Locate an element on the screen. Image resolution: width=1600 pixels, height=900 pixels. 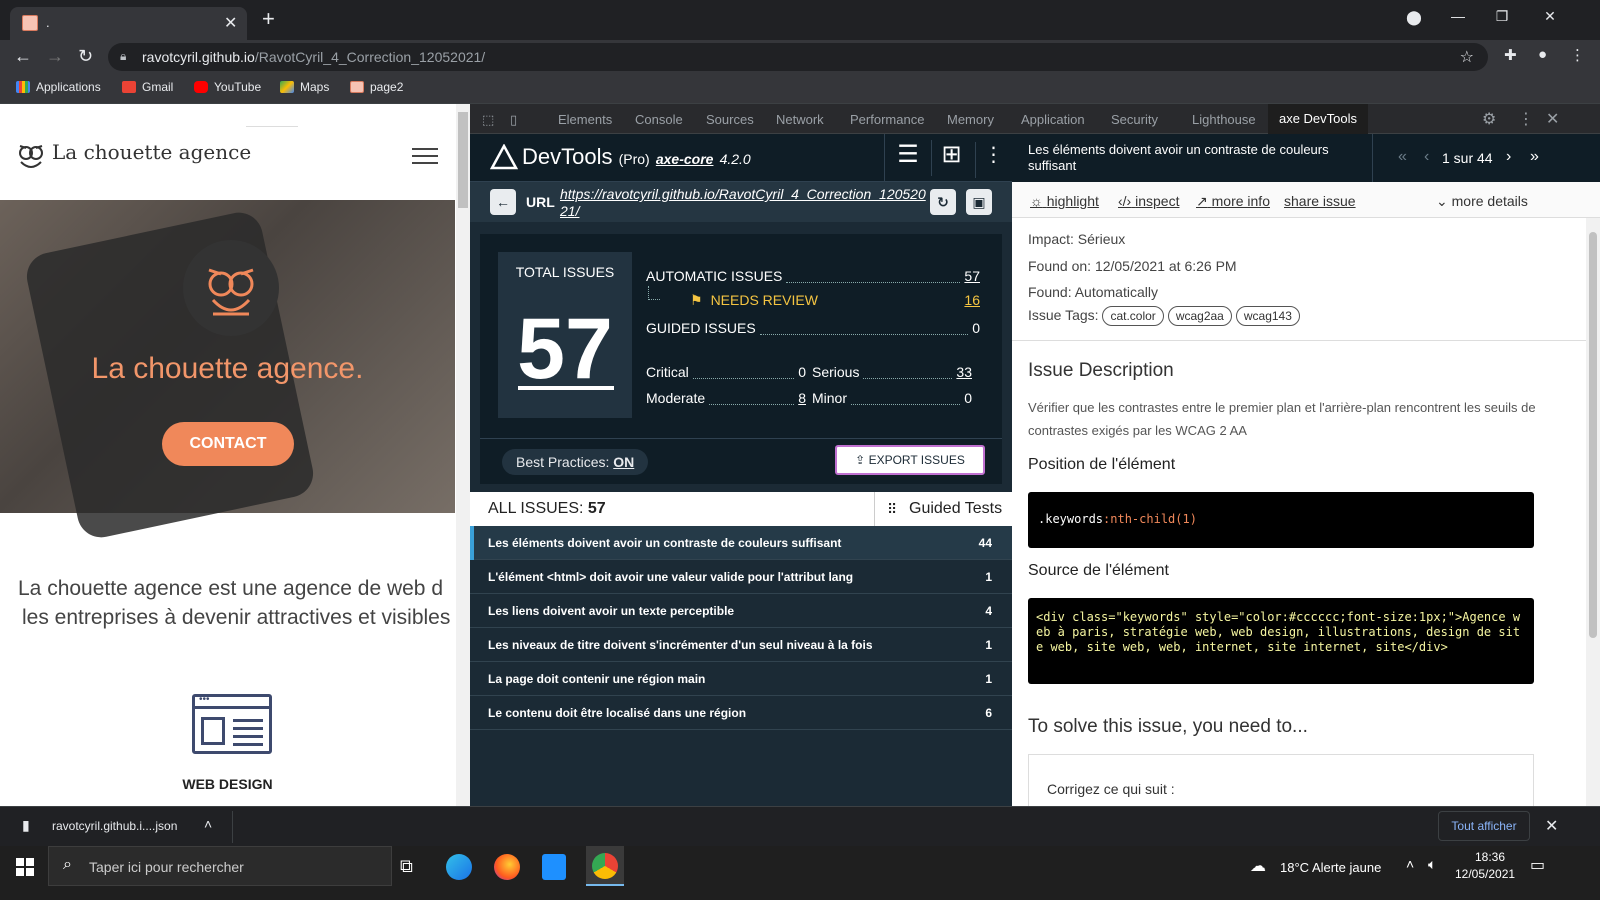
page-scrollbar is located at coordinates (463, 455).